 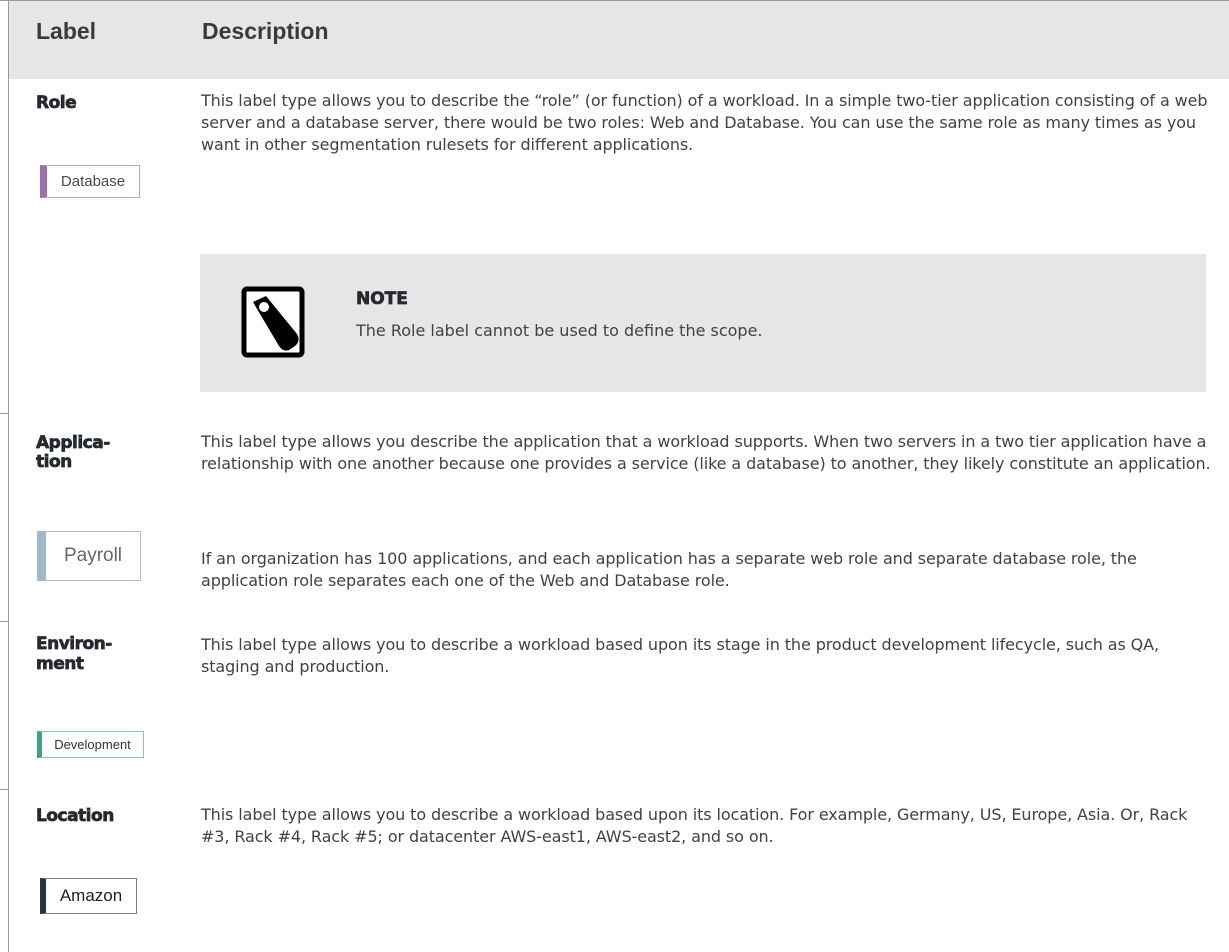 I want to click on application-label-line2: tion, so click(x=54, y=462).